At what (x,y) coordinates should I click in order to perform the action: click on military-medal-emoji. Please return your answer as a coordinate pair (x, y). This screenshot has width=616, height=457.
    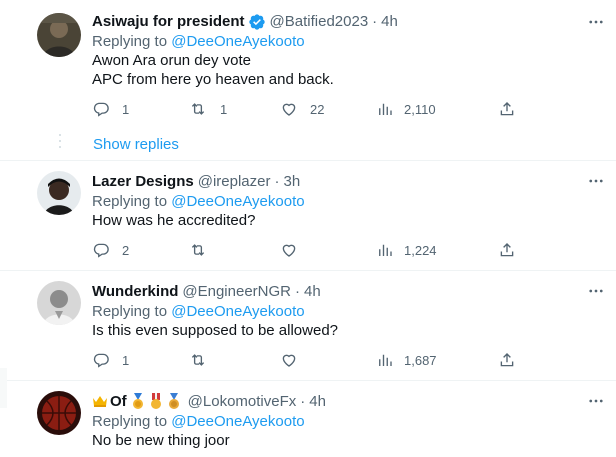
    Looking at the image, I should click on (156, 401).